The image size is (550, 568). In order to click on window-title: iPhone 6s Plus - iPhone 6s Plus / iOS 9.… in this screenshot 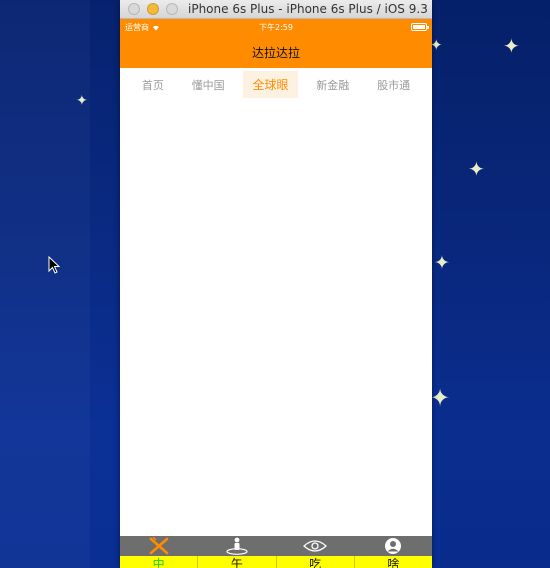, I will do `click(308, 9)`.